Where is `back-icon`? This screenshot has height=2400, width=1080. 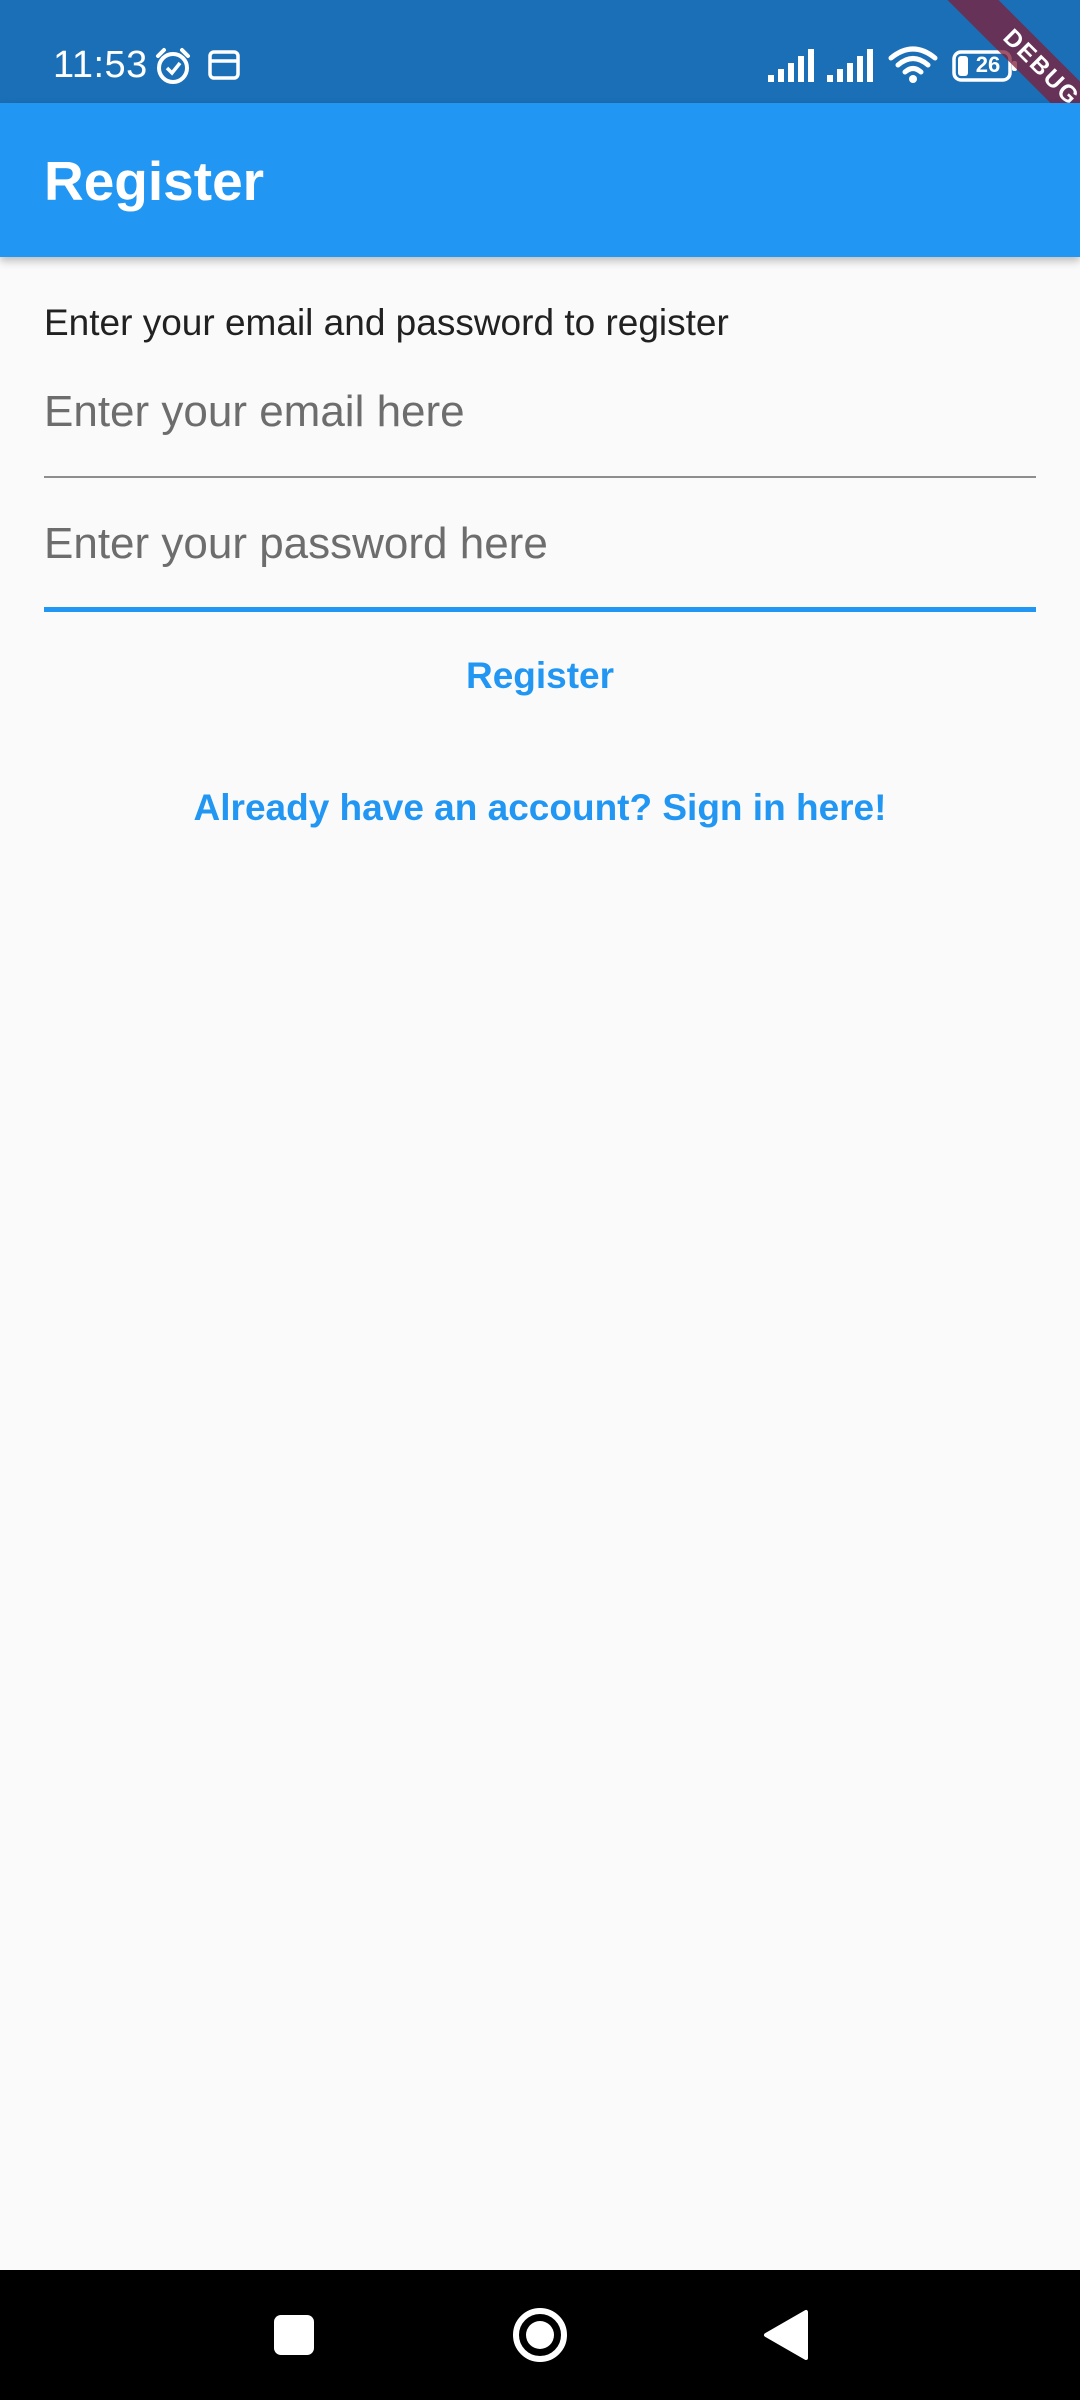 back-icon is located at coordinates (786, 2335).